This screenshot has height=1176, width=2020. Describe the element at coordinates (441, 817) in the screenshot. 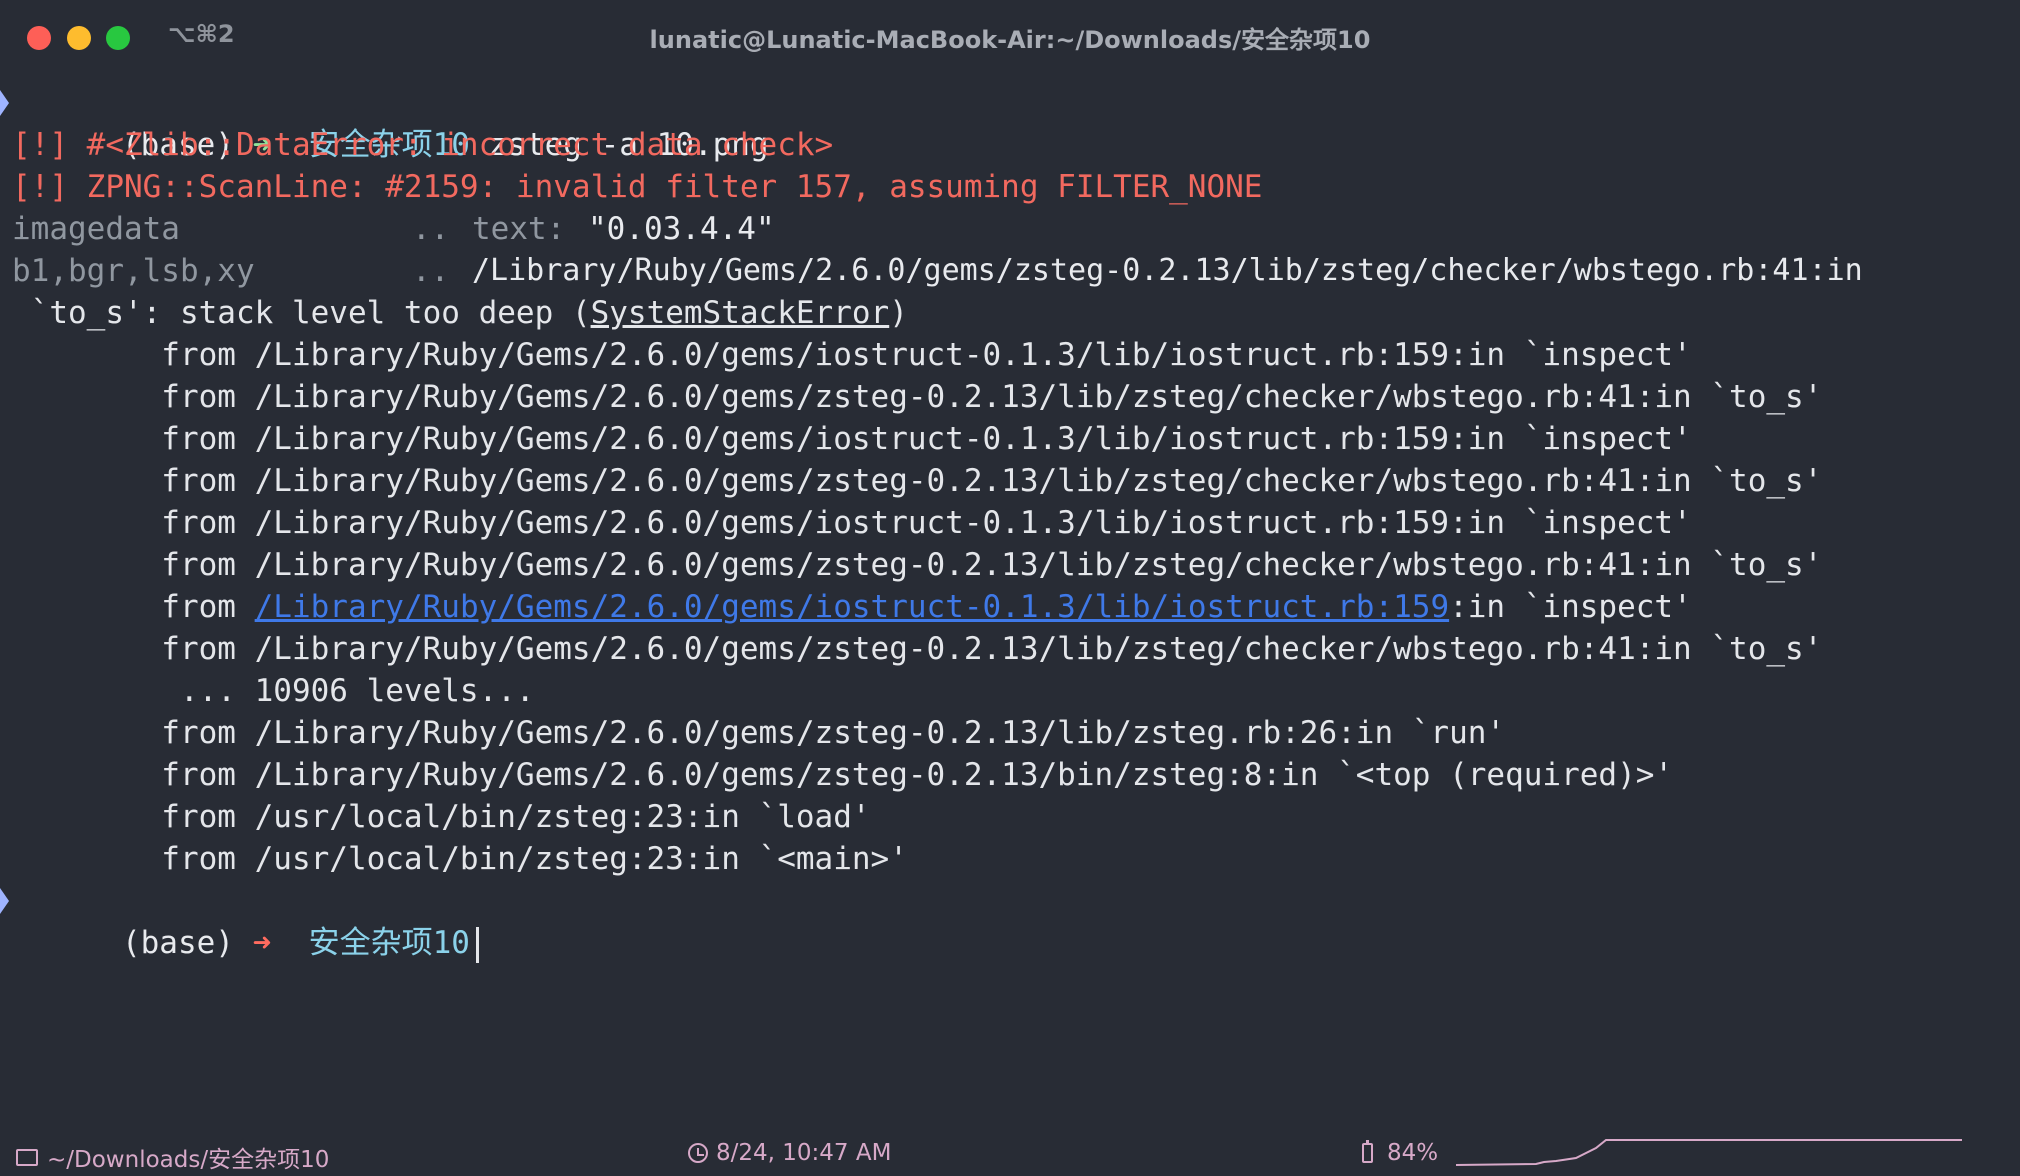

I see `trace-line: from /usr/local/bin/zsteg:23:in `load'` at that location.